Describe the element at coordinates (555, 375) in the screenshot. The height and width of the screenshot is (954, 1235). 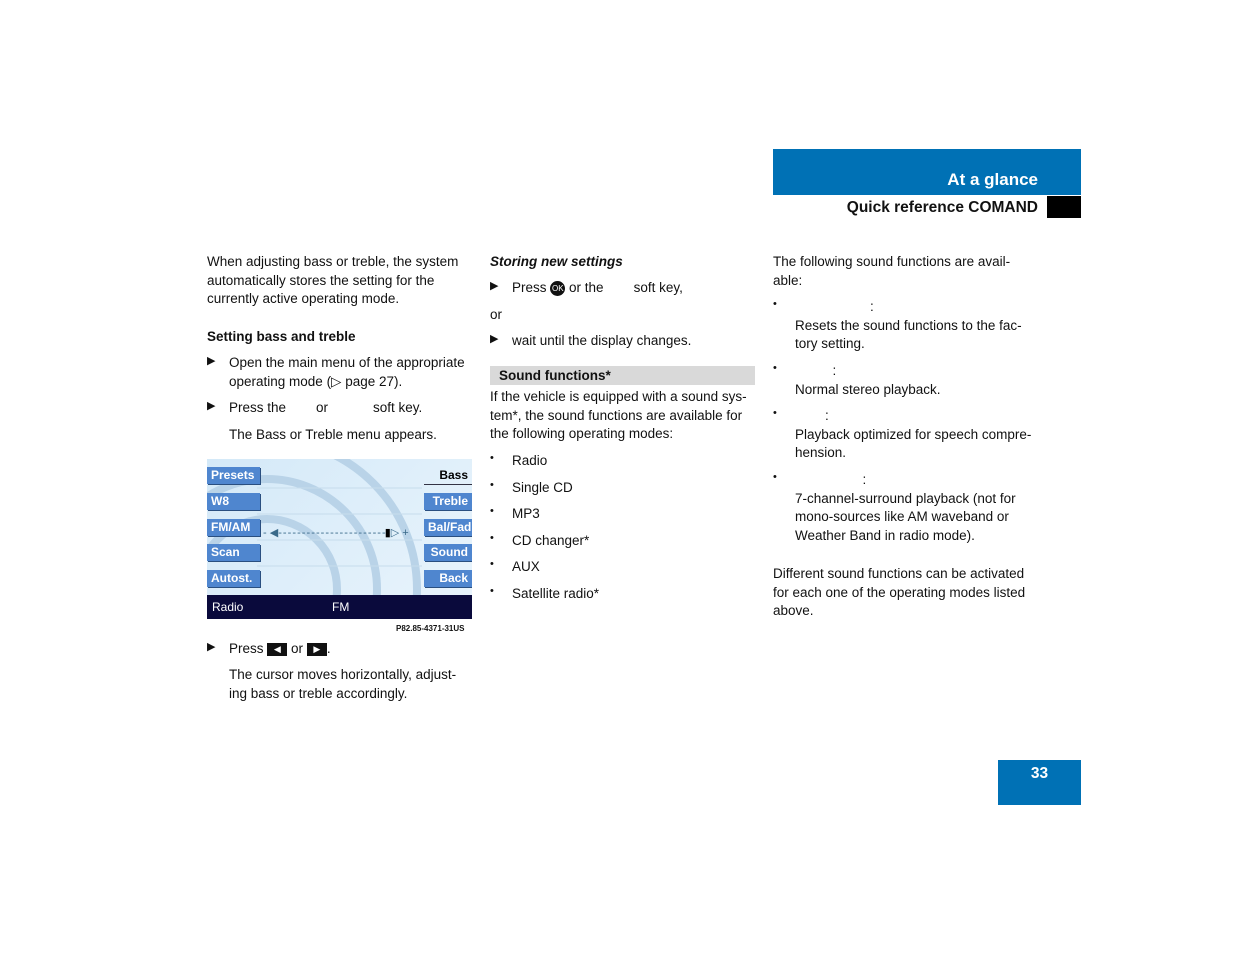
I see `text: Sound functions*` at that location.